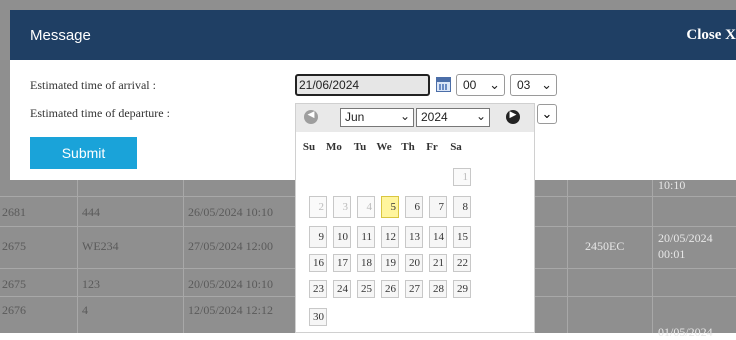 This screenshot has width=736, height=340. I want to click on arrival-minute-select: 03 ⌄, so click(533, 85).